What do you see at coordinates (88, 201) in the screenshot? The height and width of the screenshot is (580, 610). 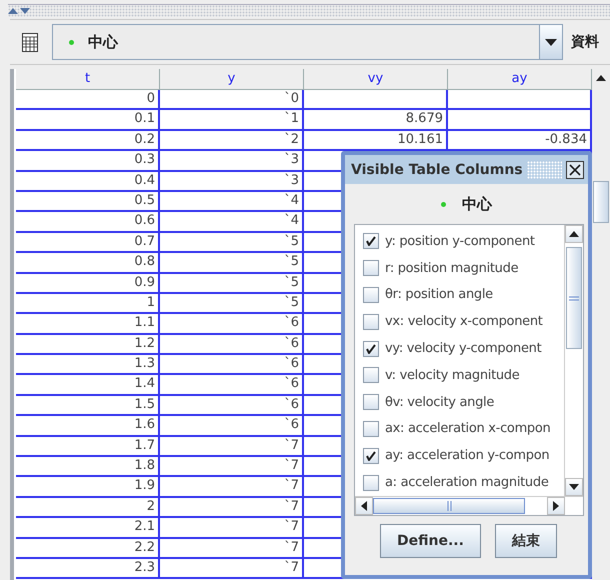 I see `table-cell: 0.5` at bounding box center [88, 201].